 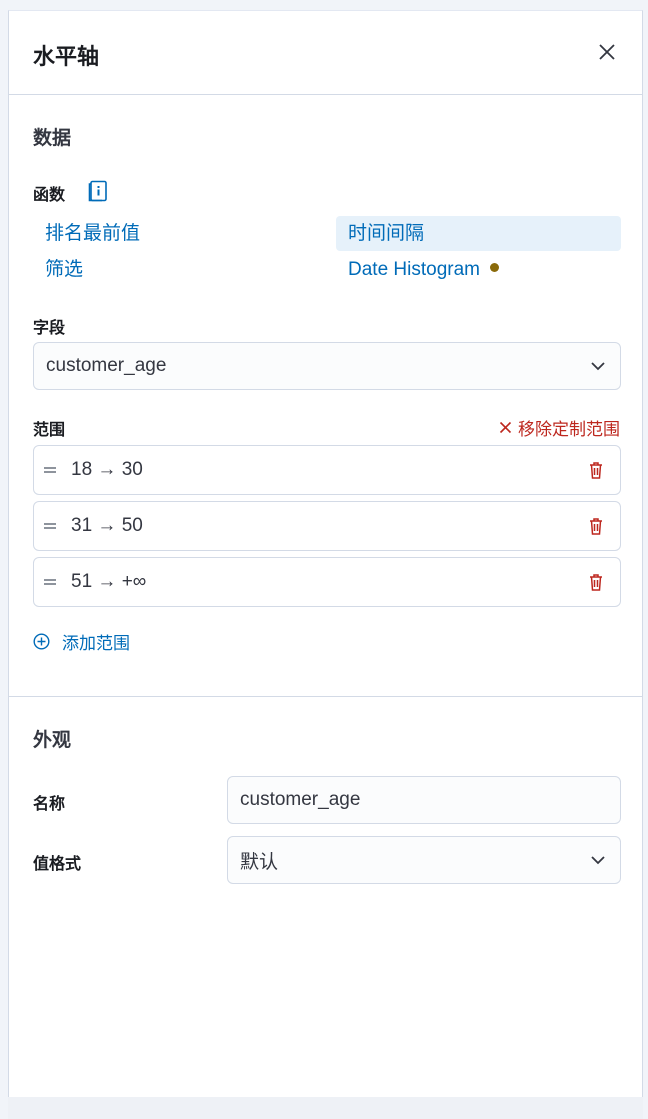 I want to click on appearance-section-title: 外观, so click(x=52, y=740).